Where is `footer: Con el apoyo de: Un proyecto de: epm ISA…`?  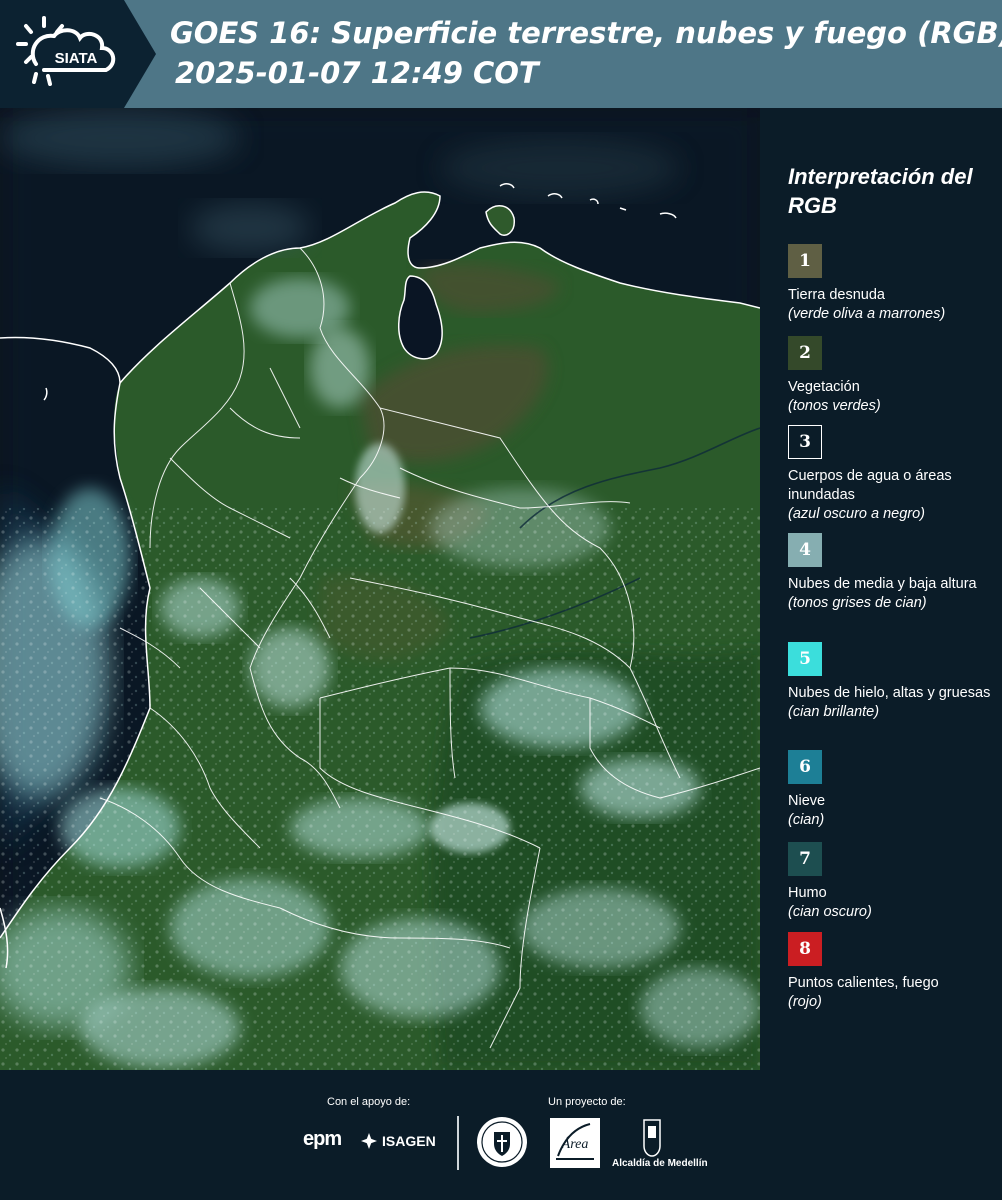 footer: Con el apoyo de: Un proyecto de: epm ISA… is located at coordinates (501, 1135).